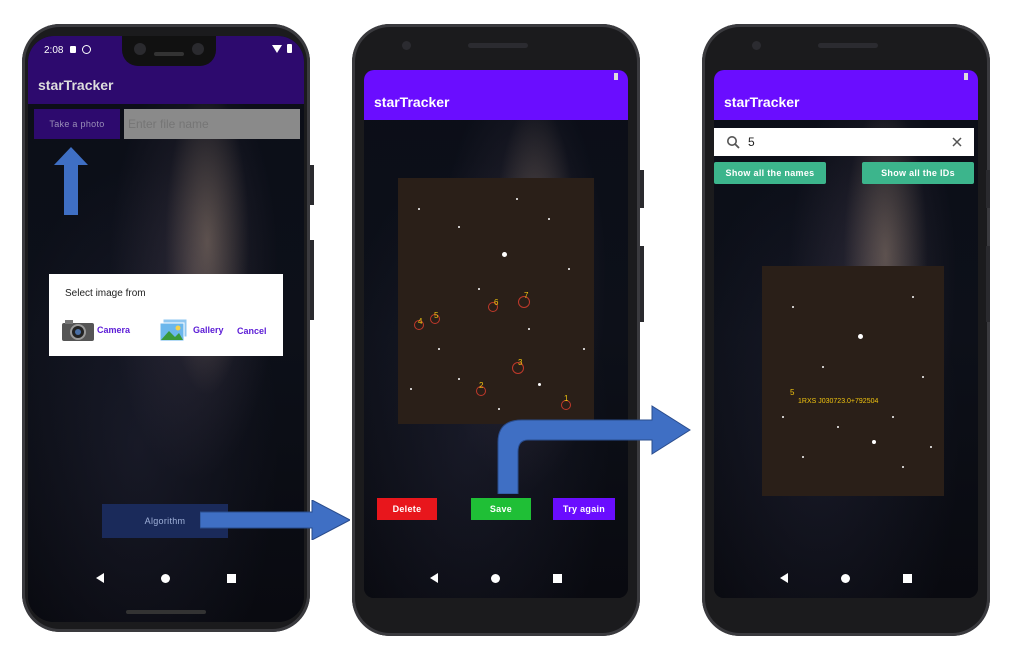  What do you see at coordinates (733, 142) in the screenshot?
I see `search-icon` at bounding box center [733, 142].